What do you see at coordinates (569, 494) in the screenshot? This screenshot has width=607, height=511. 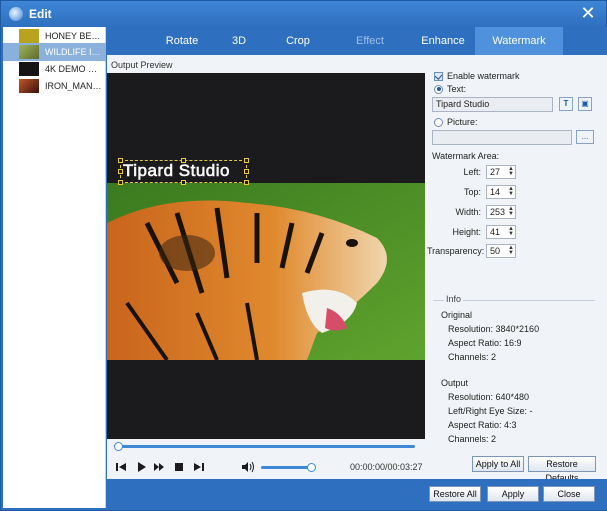 I see `close-button: Close` at bounding box center [569, 494].